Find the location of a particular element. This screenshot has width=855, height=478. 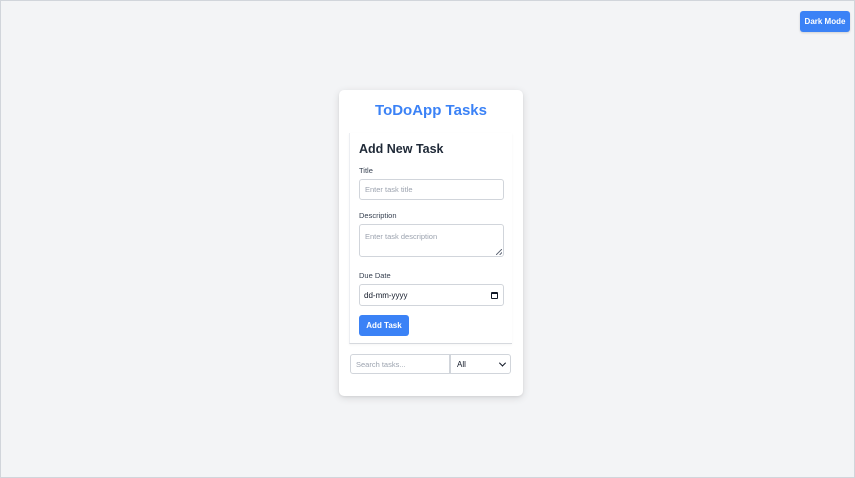

title-input: Enter task title is located at coordinates (431, 189).